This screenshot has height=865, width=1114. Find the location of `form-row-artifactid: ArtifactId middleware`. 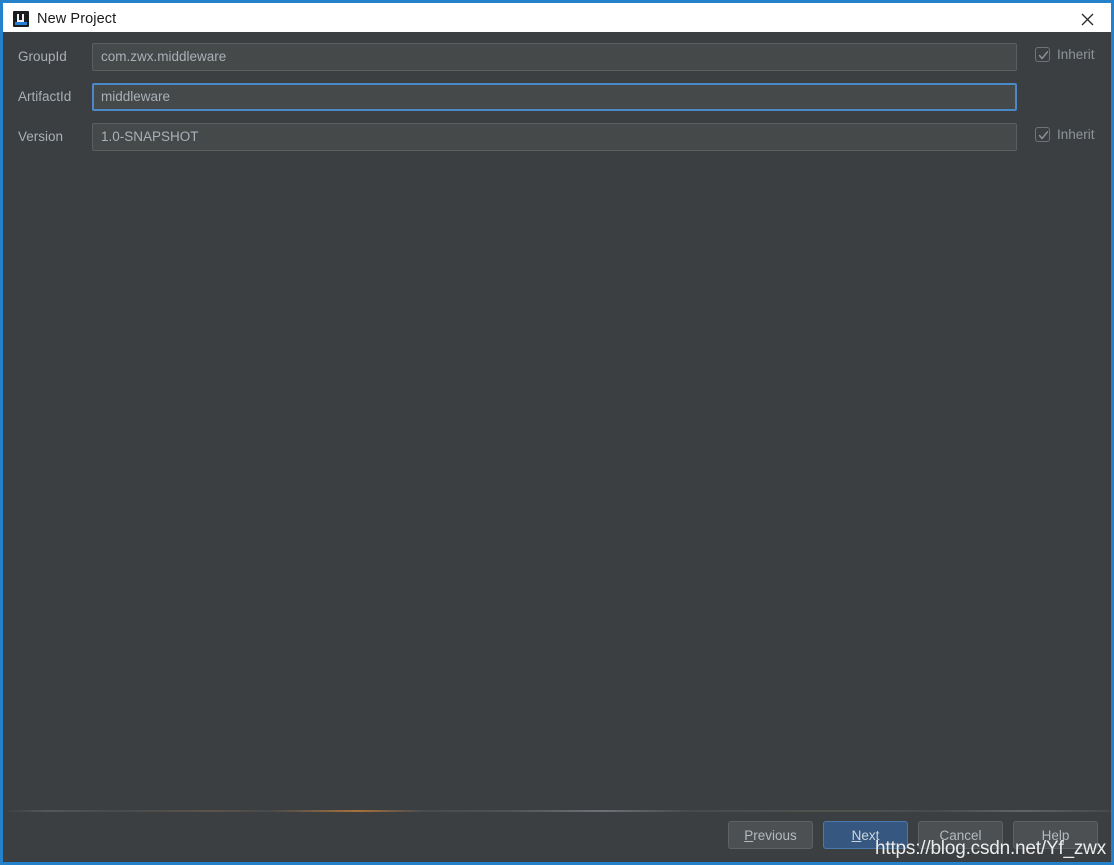

form-row-artifactid: ArtifactId middleware is located at coordinates (557, 97).